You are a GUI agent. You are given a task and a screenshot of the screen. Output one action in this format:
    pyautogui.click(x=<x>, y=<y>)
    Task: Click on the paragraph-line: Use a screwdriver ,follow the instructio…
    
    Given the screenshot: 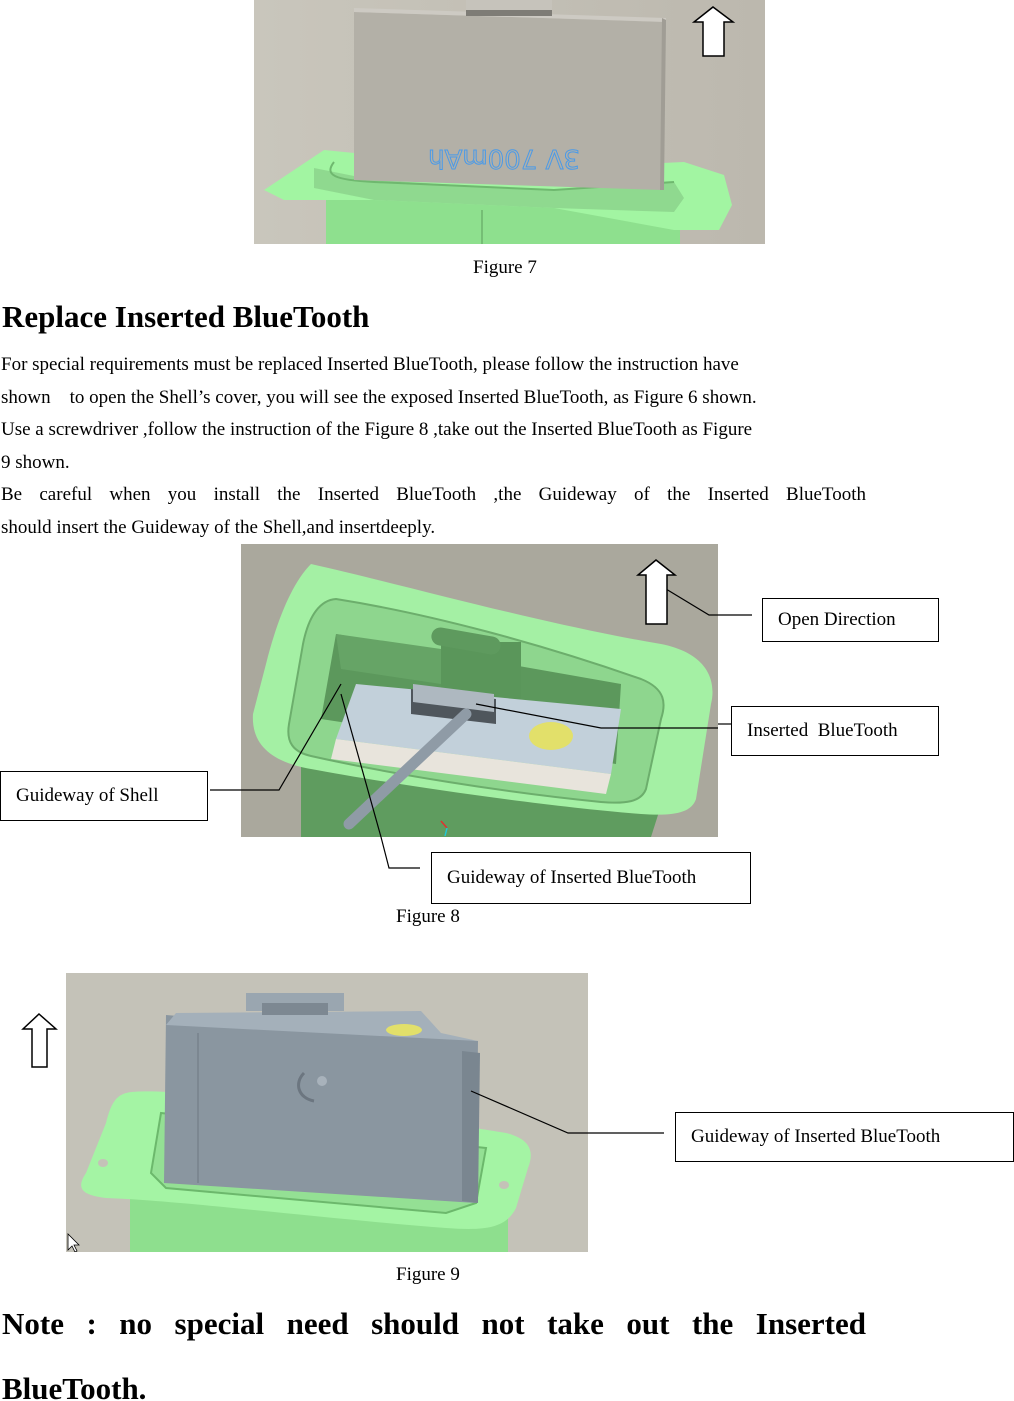 What is the action you would take?
    pyautogui.click(x=377, y=429)
    